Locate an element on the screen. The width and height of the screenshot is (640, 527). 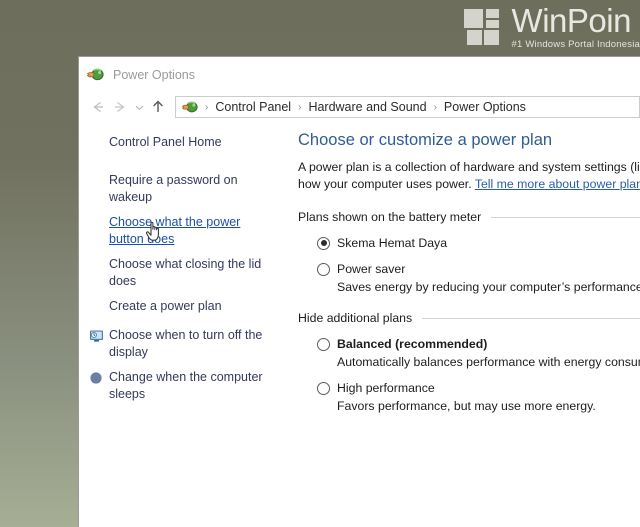
sidebar-item-require-password-on-wakeup: Require a password on wakeup is located at coordinates (181, 188).